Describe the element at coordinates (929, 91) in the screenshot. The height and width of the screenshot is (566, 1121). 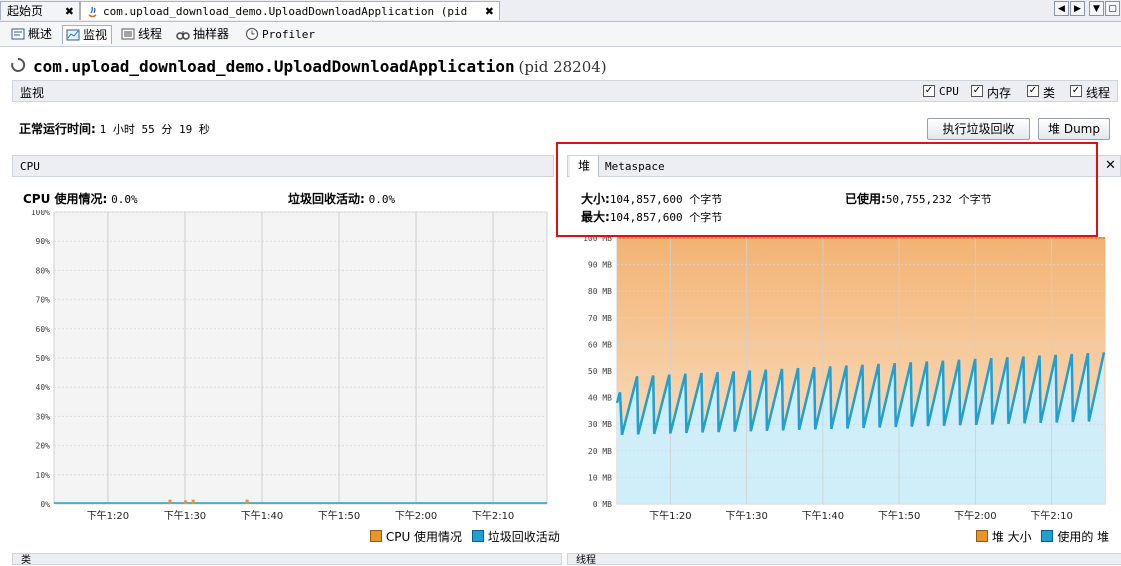
I see `cpu-checkbox: ✓` at that location.